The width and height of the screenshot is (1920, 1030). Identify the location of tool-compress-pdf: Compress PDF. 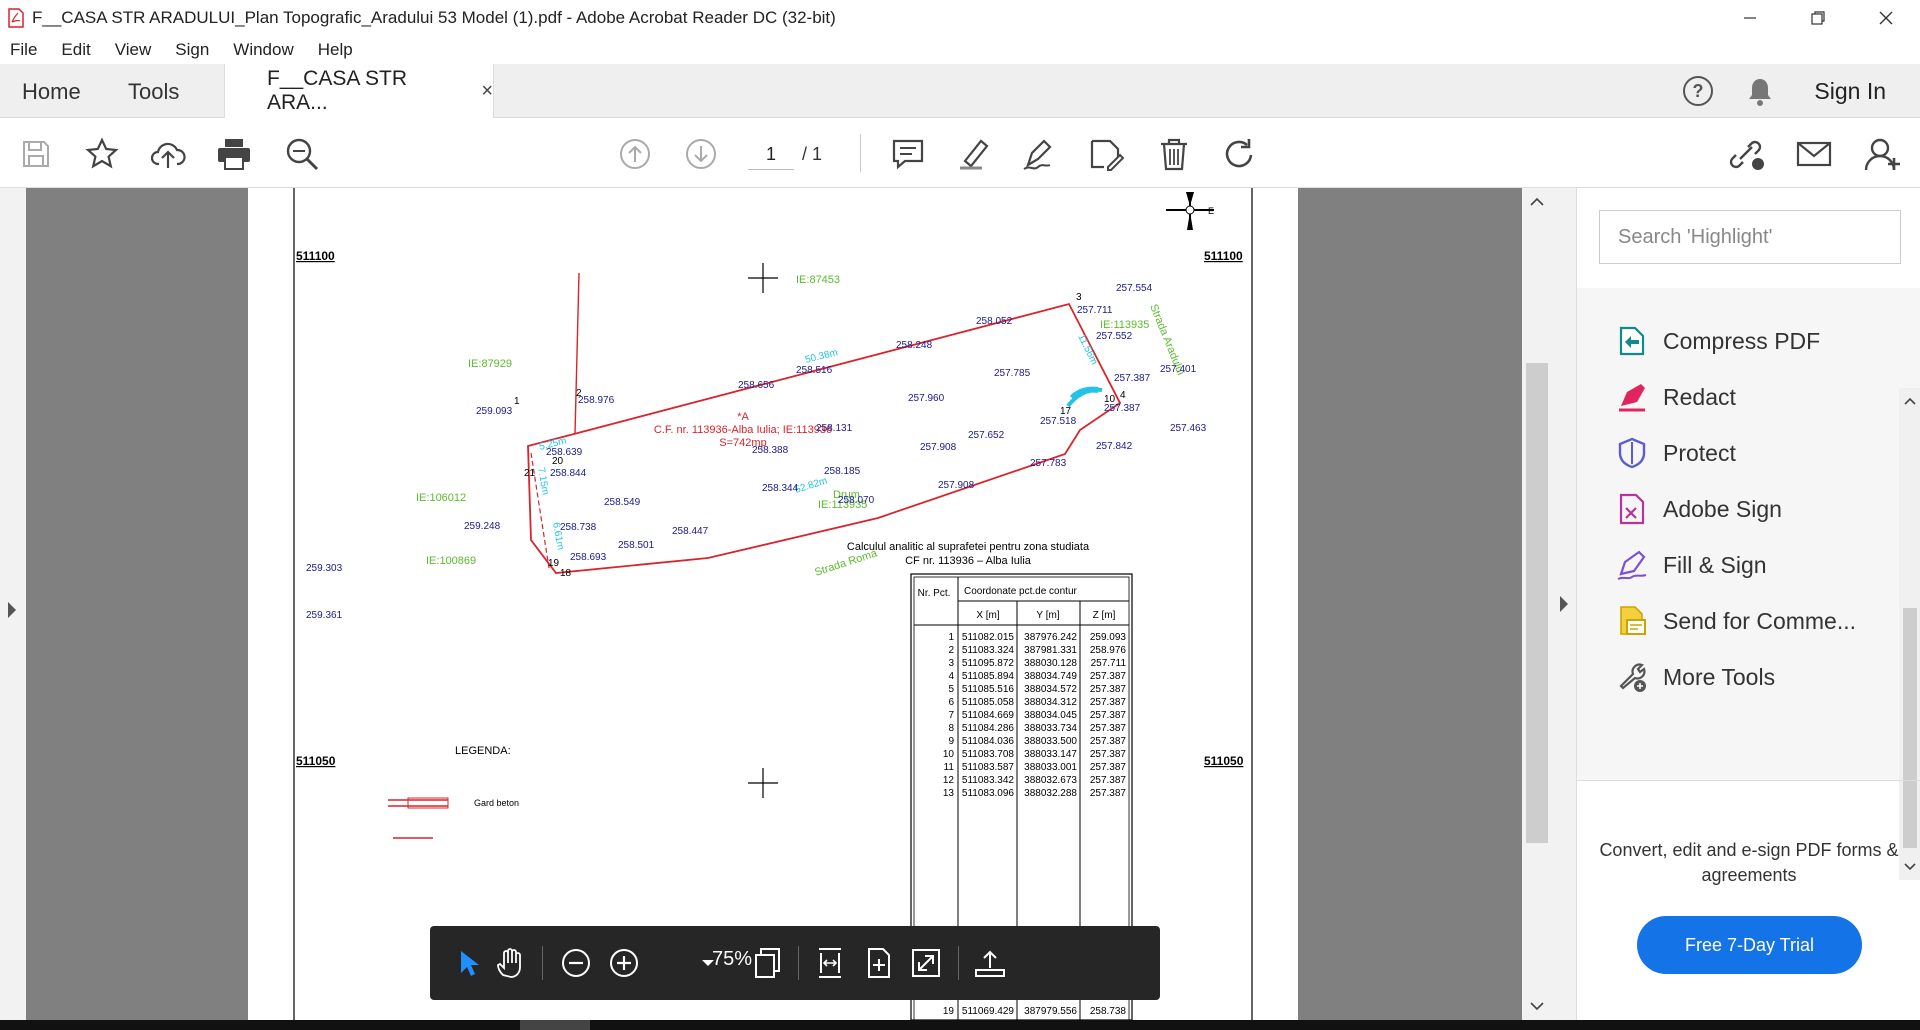
(1717, 341).